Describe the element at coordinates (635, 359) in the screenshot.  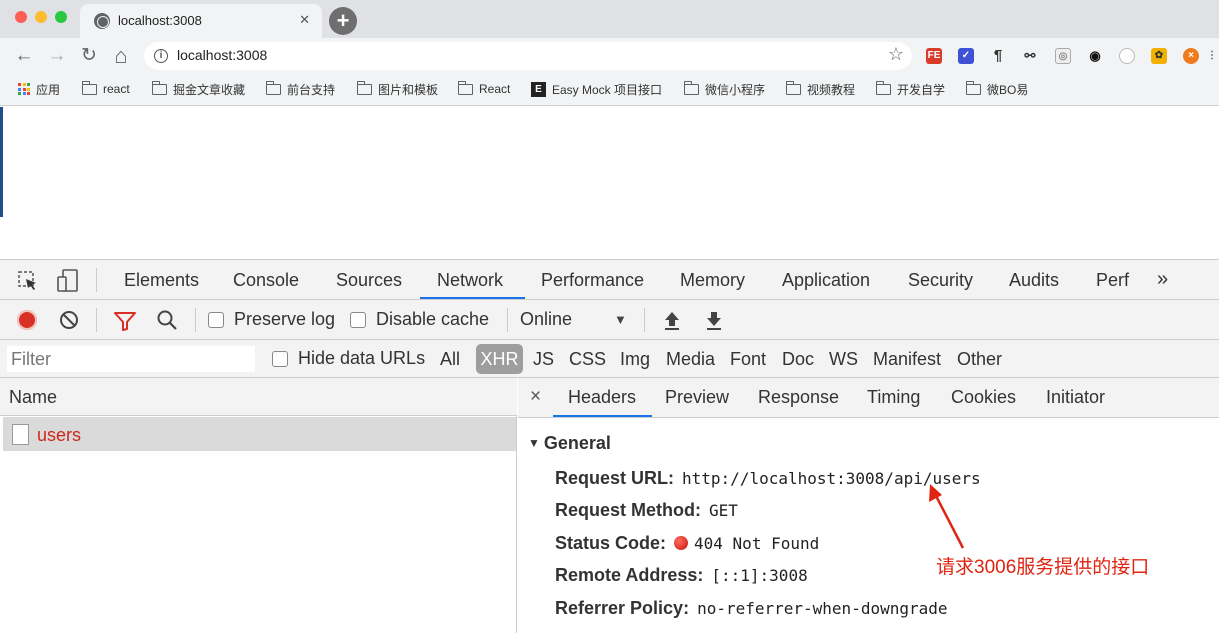
I see `type-img: Img` at that location.